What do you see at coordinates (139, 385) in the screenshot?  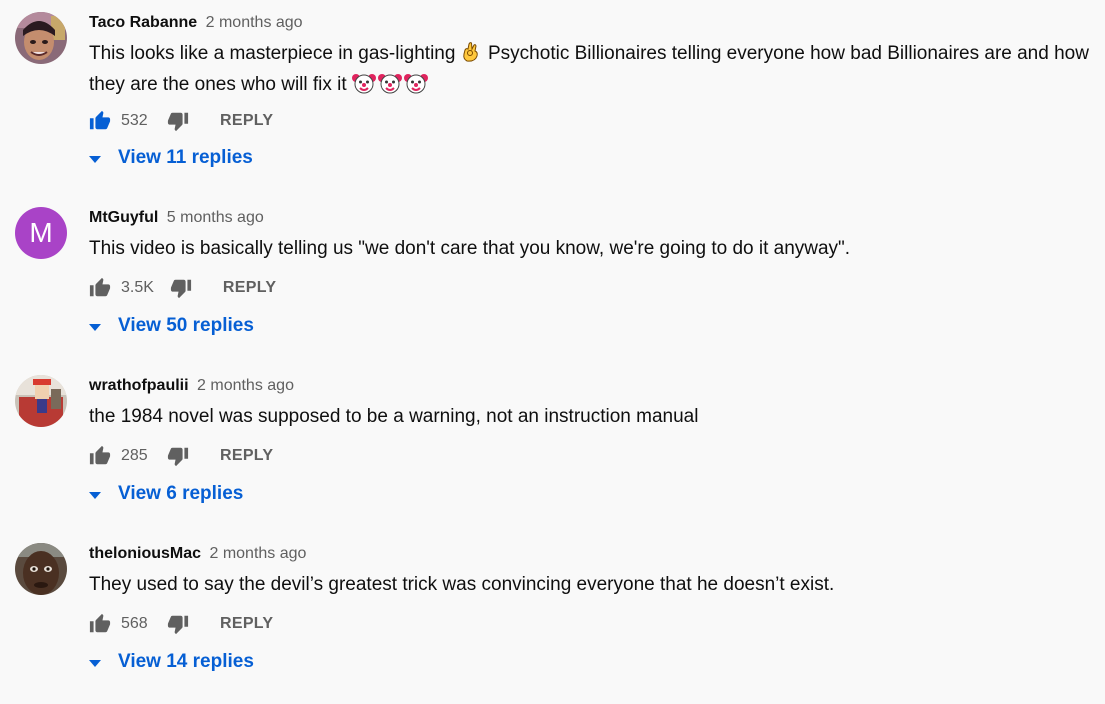 I see `author-name: wrathofpaulii` at bounding box center [139, 385].